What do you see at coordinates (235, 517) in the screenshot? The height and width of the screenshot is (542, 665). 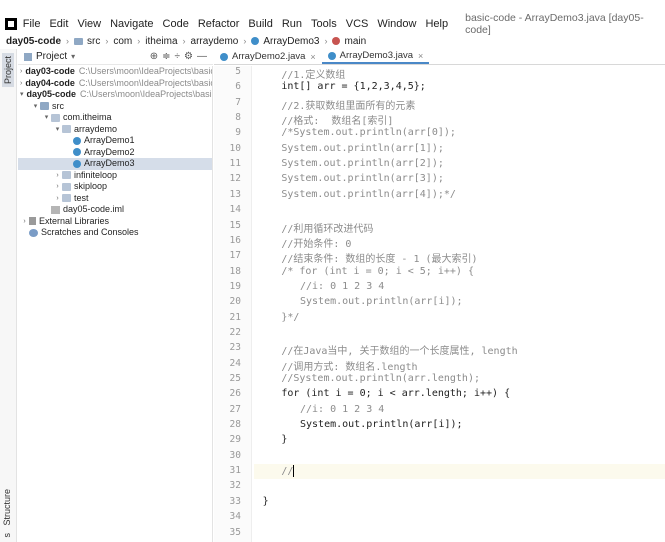 I see `line-number: 34` at bounding box center [235, 517].